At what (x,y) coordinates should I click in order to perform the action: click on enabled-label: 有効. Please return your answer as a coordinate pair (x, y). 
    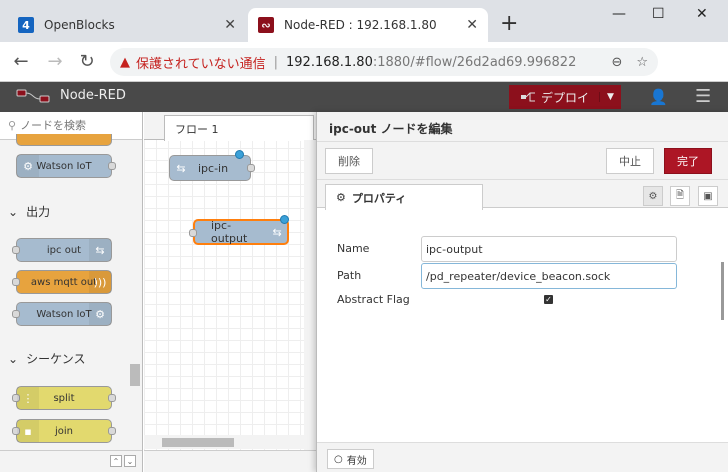
    Looking at the image, I should click on (356, 461).